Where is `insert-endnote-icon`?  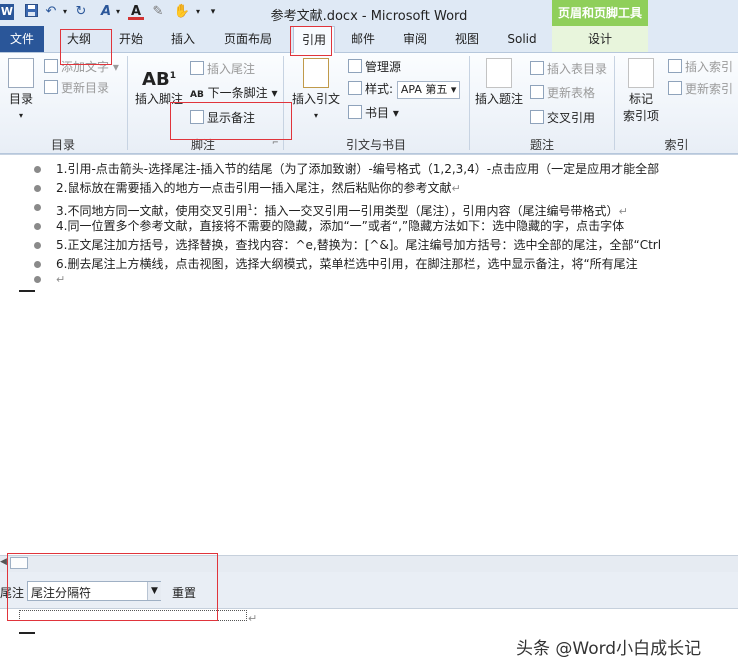
insert-endnote-icon is located at coordinates (197, 68).